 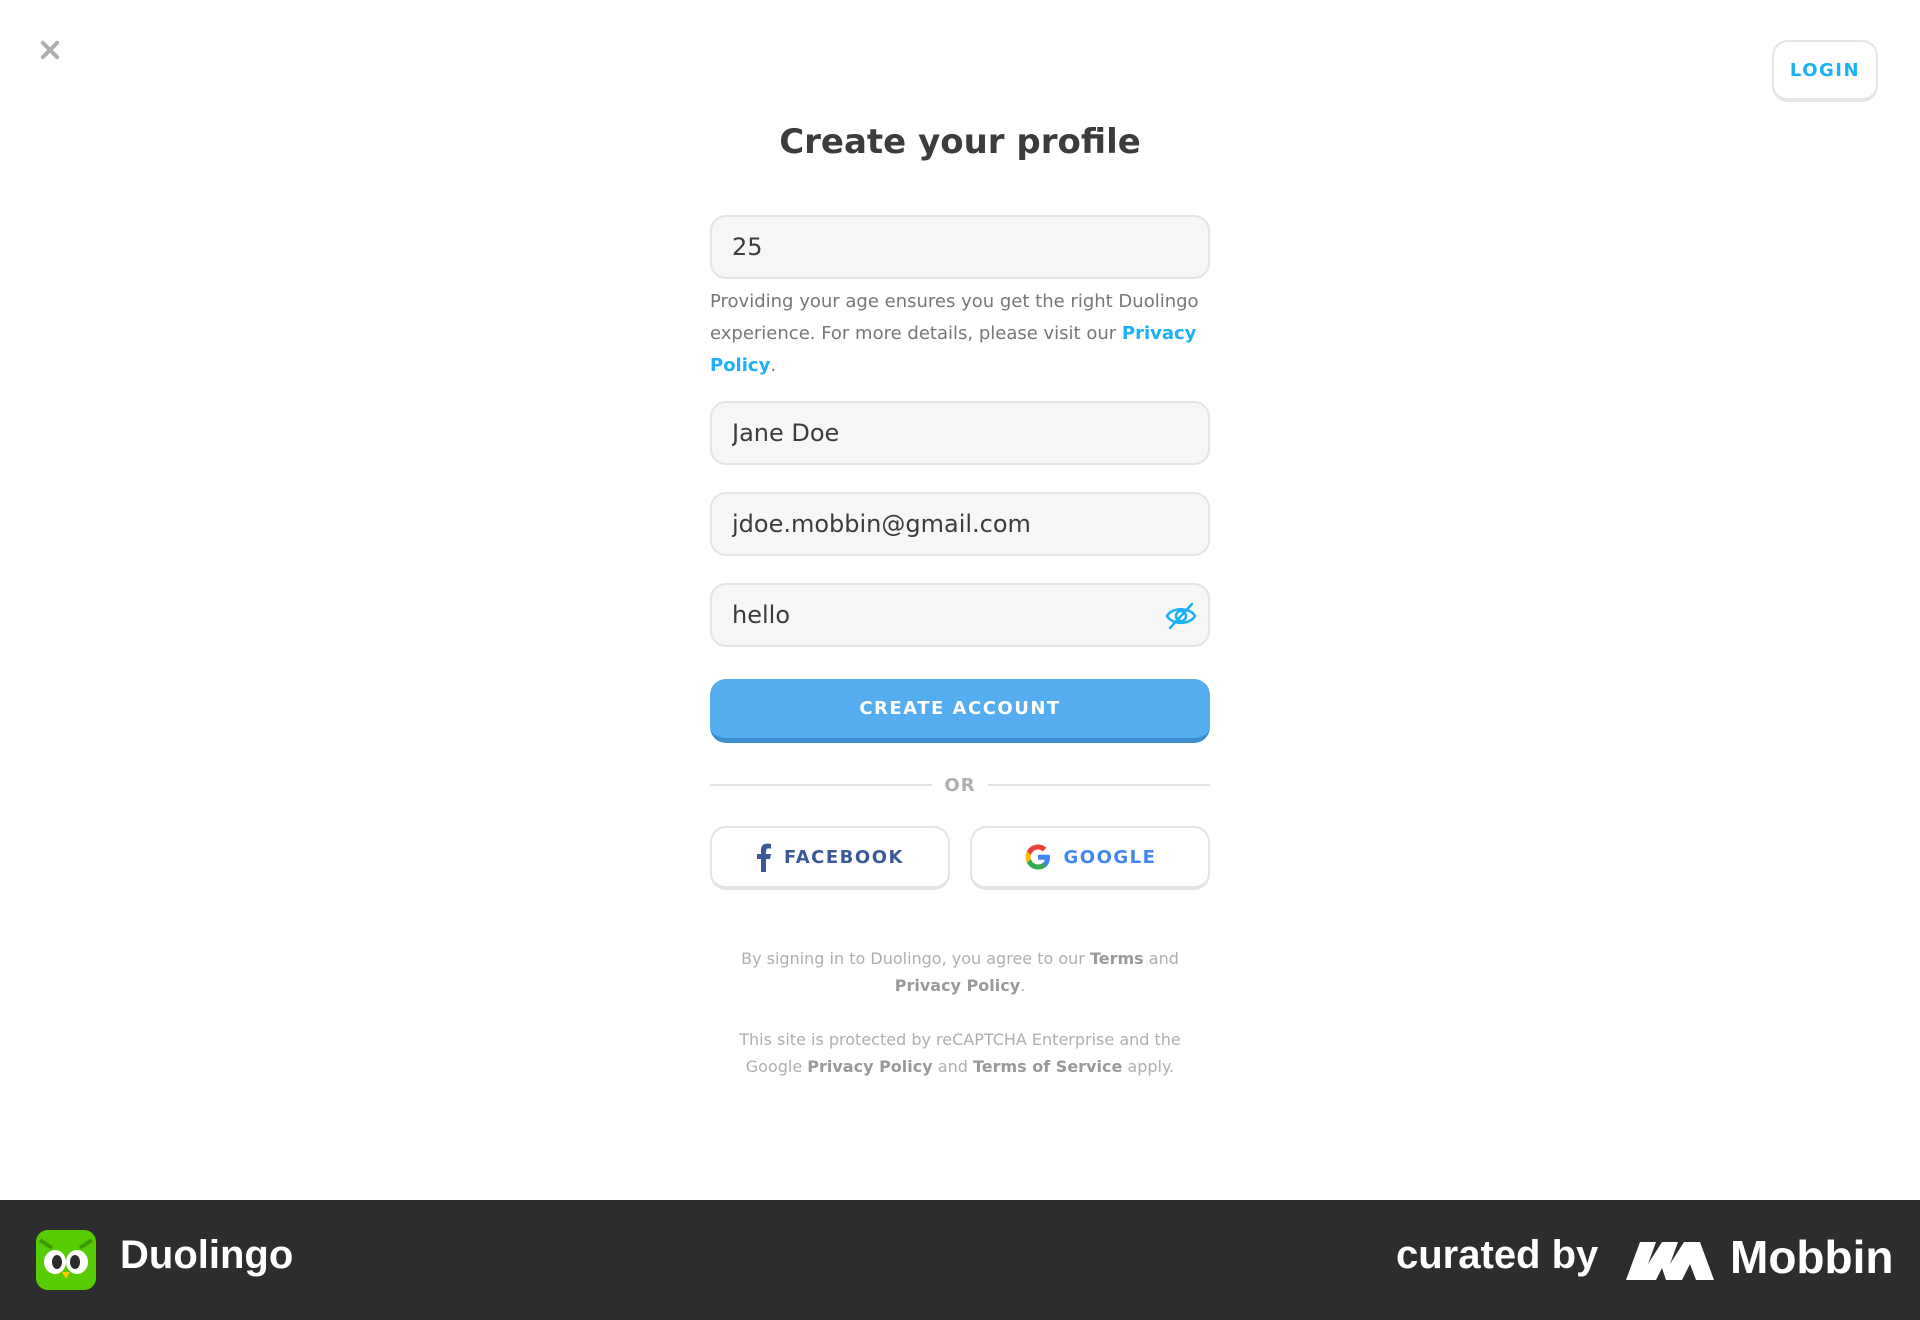 I want to click on google-label: GOOGLE, so click(x=1110, y=857).